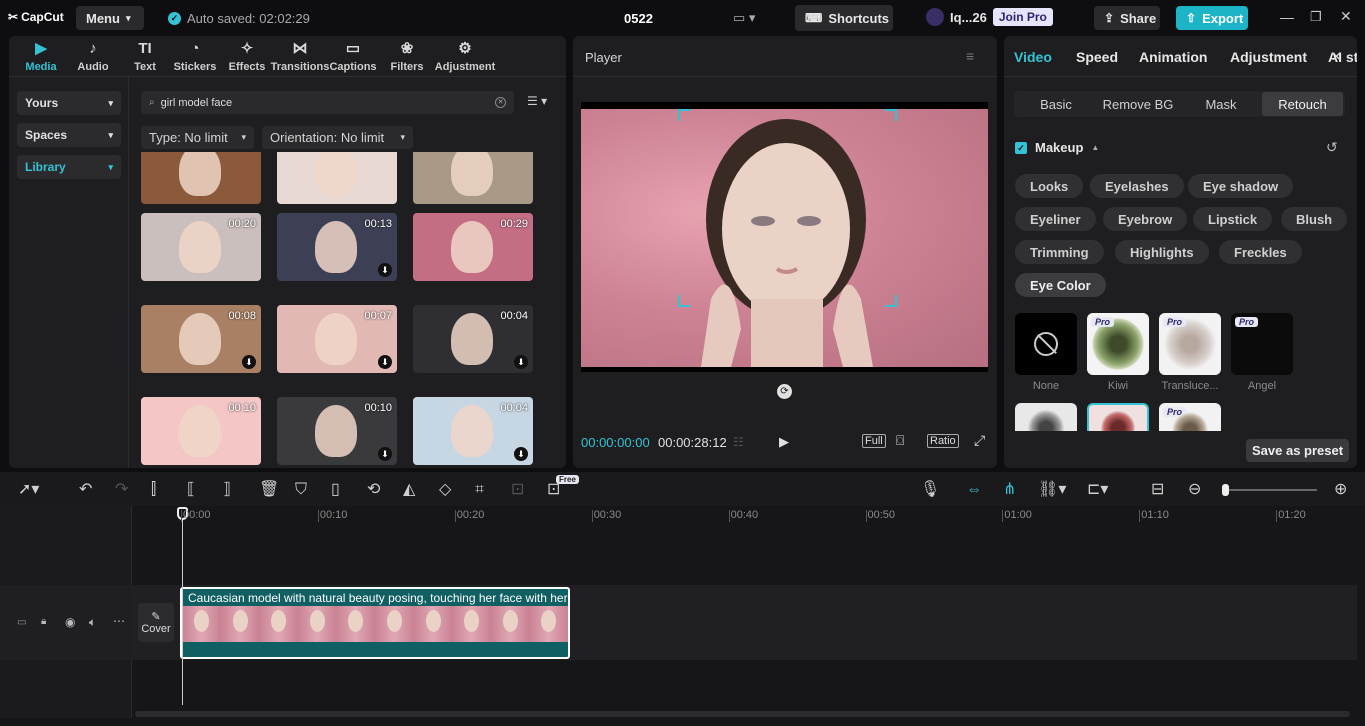  What do you see at coordinates (28, 490) in the screenshot?
I see `select-tool-icon: ➚▾` at bounding box center [28, 490].